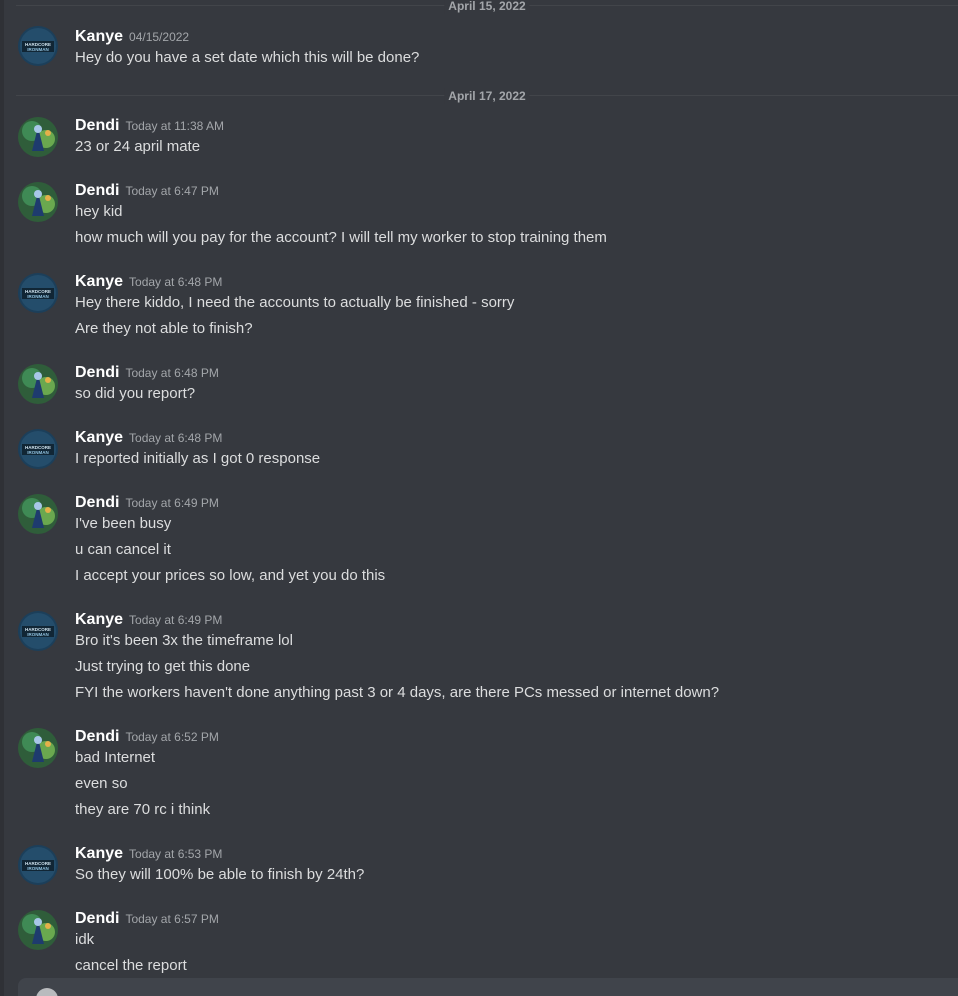  I want to click on message-text: bad Internet, so click(115, 757).